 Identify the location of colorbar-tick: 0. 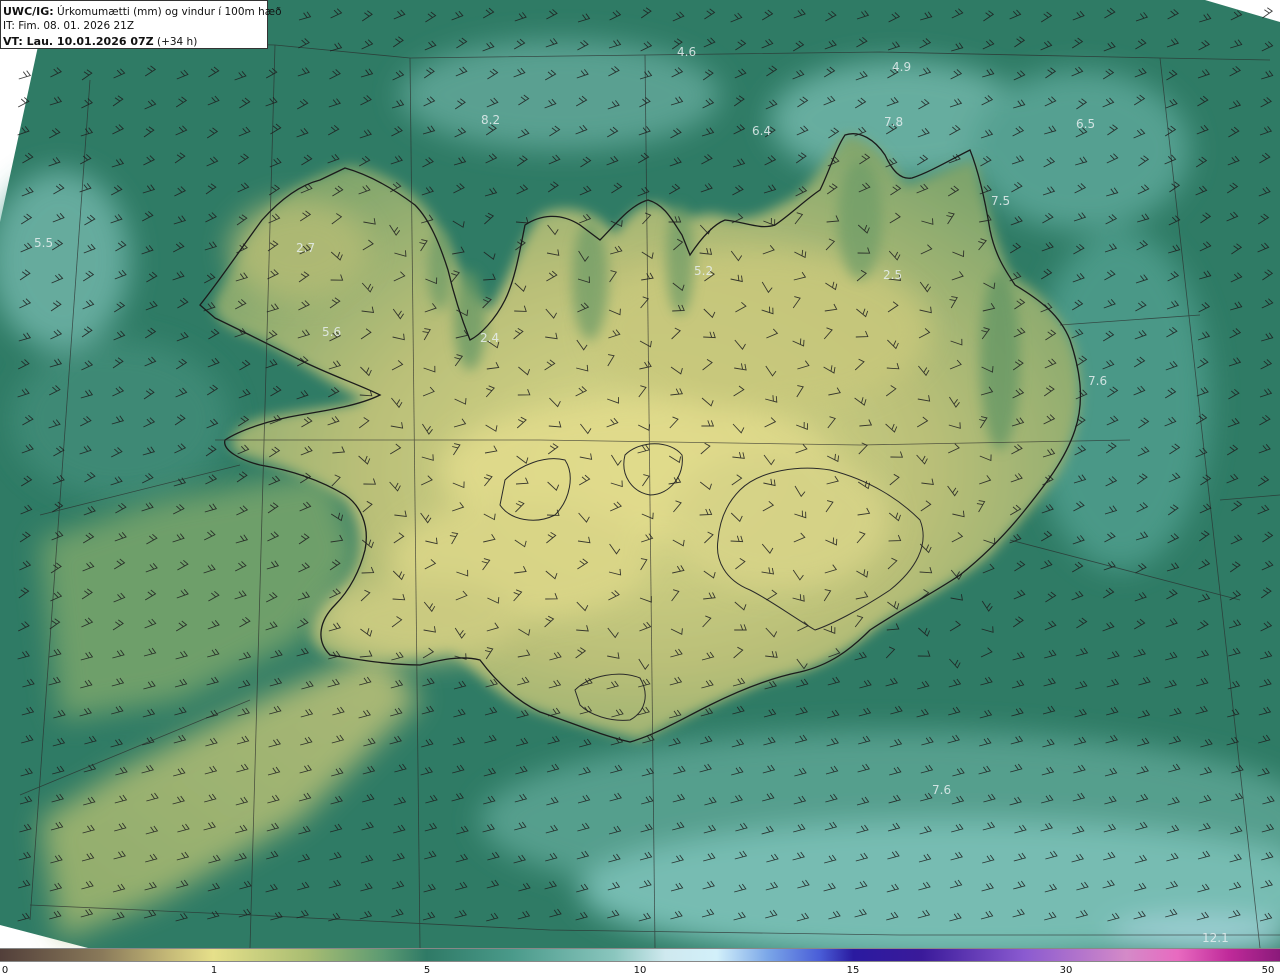
(5, 970).